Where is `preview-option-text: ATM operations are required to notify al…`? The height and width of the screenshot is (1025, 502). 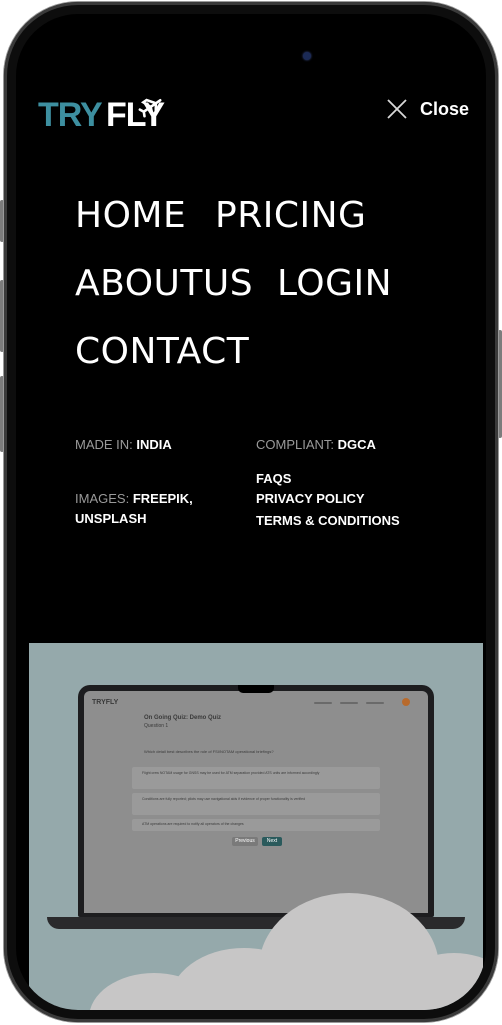
preview-option-text: ATM operations are required to notify al… is located at coordinates (193, 824).